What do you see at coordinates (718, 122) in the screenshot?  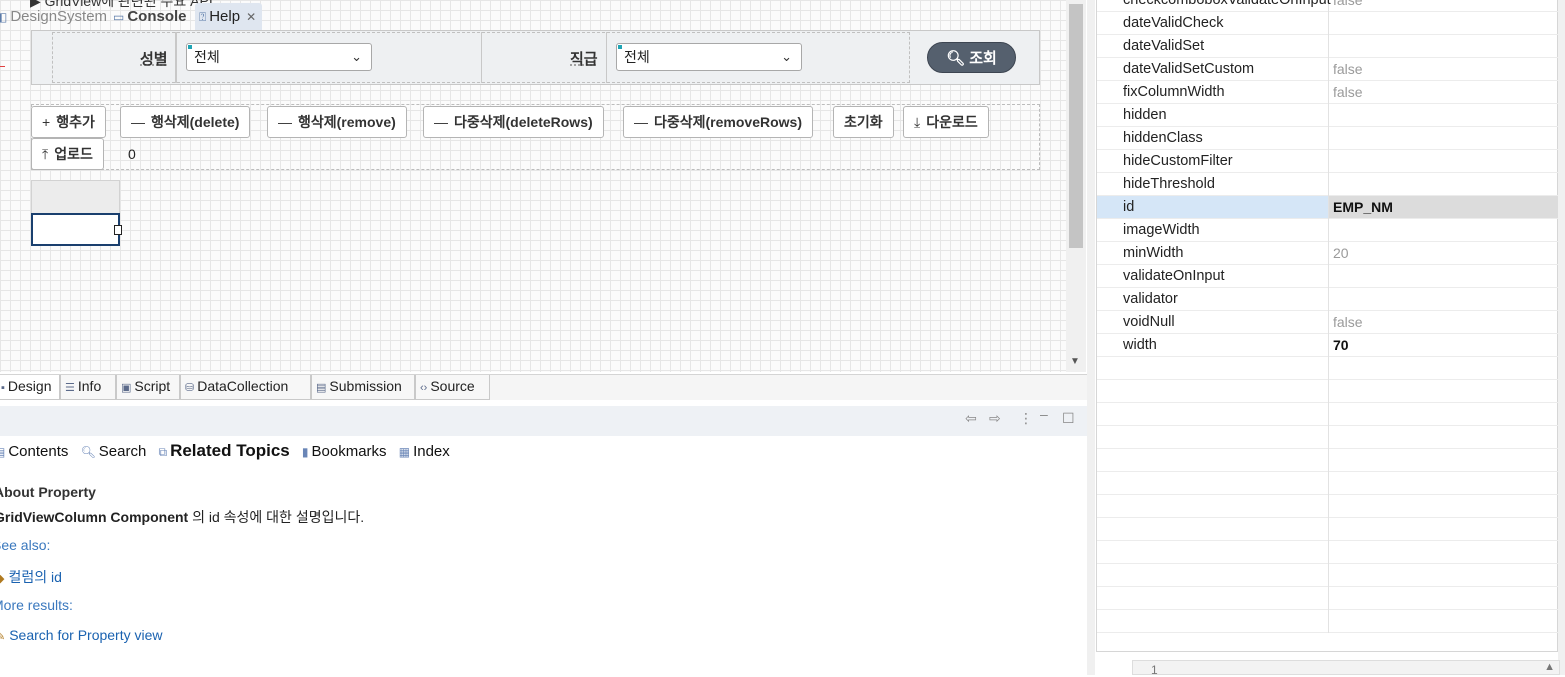 I see `remove-rows-button: — 다중삭제(removeRows)` at bounding box center [718, 122].